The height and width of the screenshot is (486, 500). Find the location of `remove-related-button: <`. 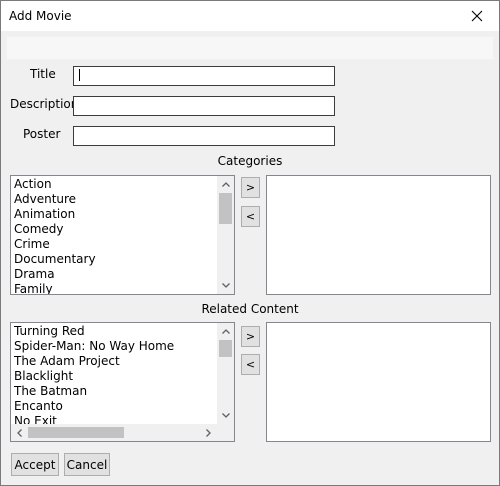

remove-related-button: < is located at coordinates (250, 364).